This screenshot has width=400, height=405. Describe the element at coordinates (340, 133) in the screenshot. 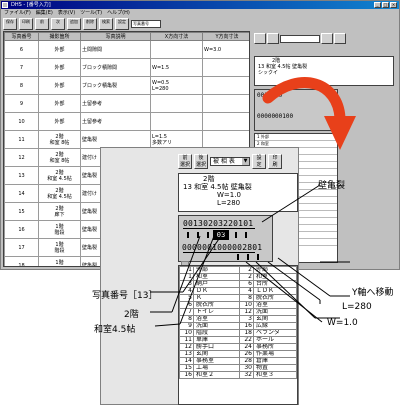

I see `arrow-head-icon` at that location.